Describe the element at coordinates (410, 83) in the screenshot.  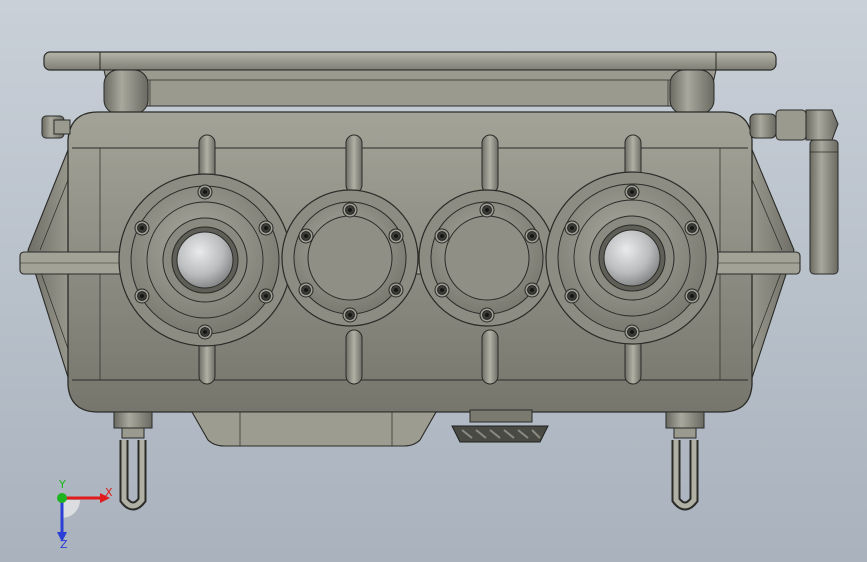
I see `top-mounting-flange` at that location.